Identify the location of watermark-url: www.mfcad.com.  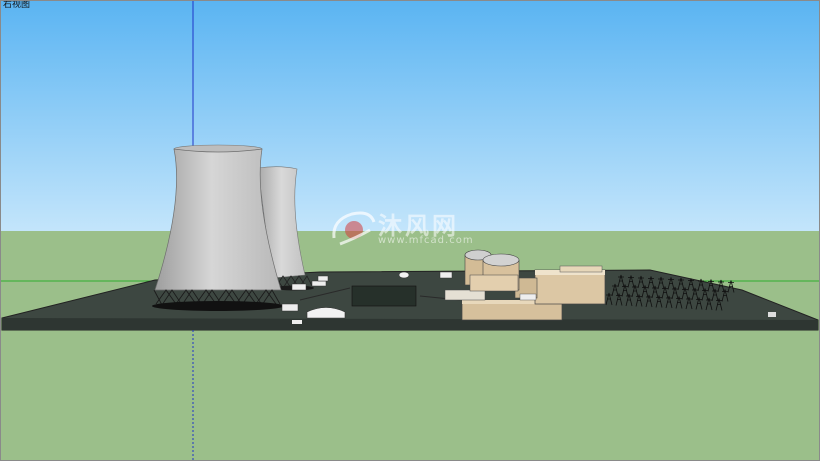
(426, 240).